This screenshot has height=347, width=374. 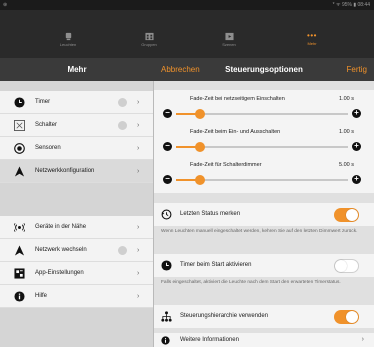 I want to click on sidebar-item-label: App-Einstellungen, so click(x=59, y=273).